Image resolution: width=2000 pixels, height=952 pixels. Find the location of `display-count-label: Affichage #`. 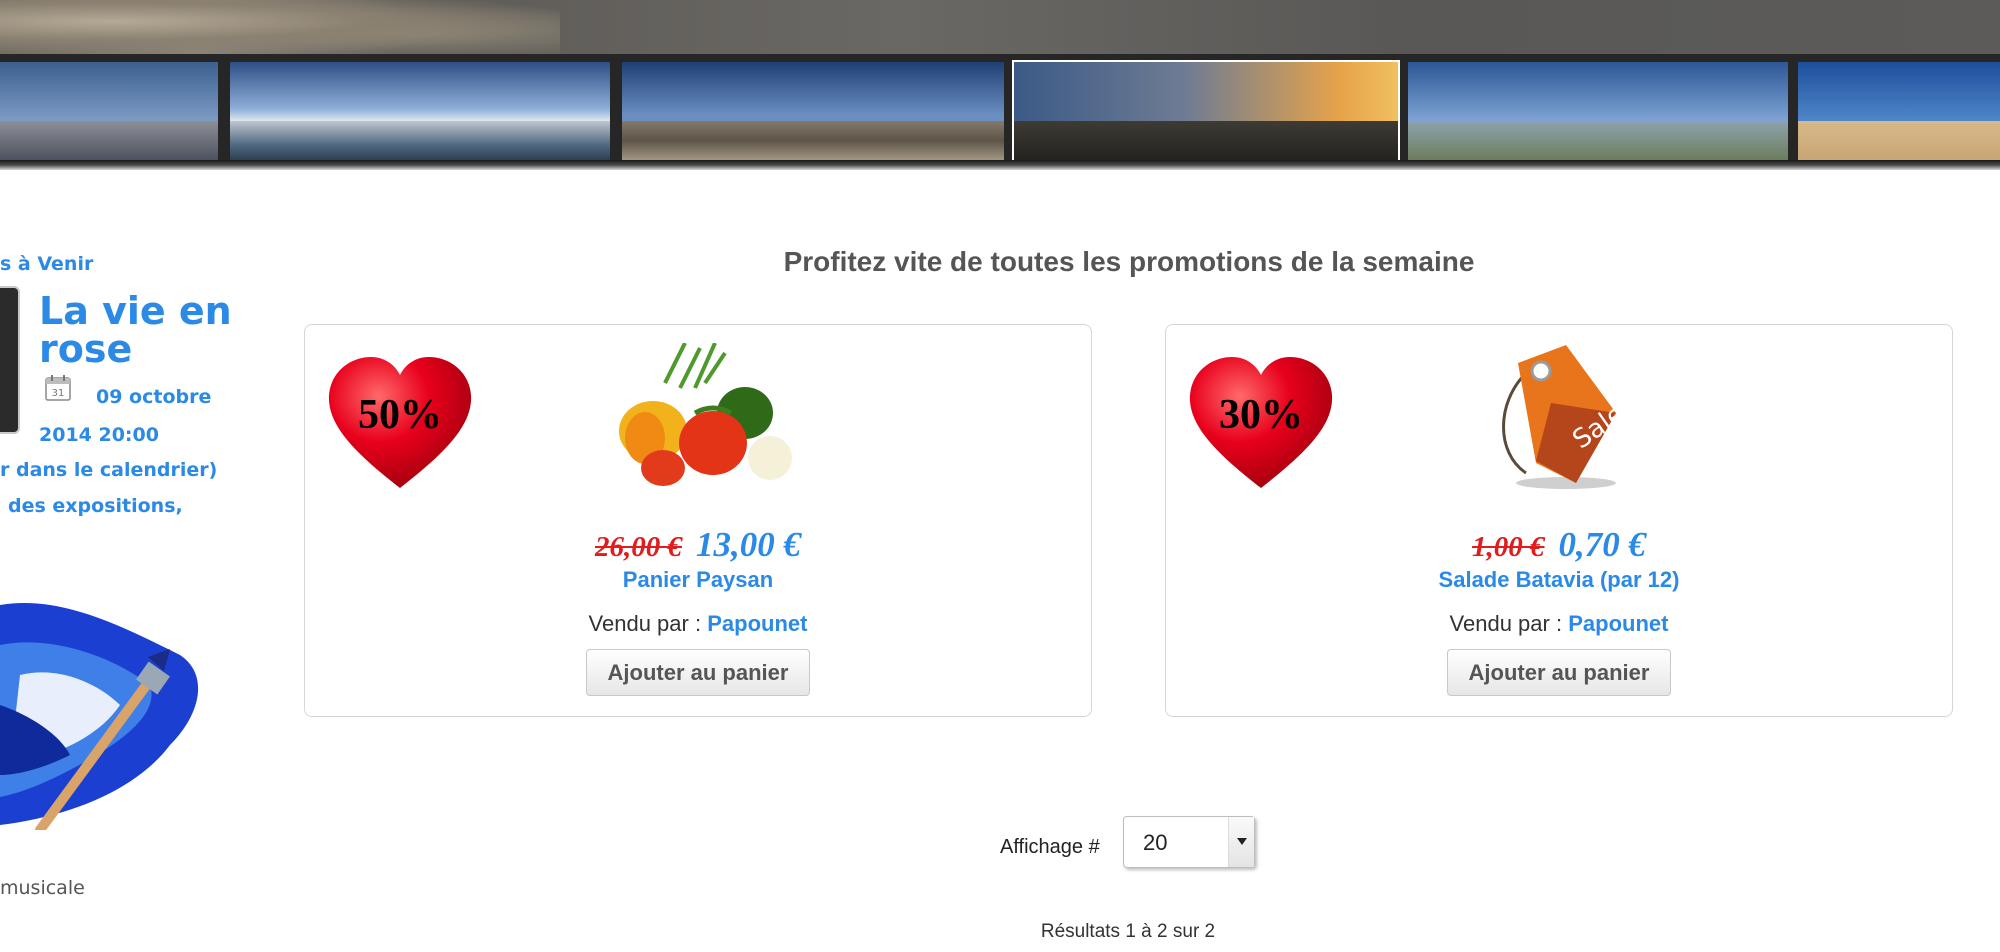

display-count-label: Affichage # is located at coordinates (1050, 847).